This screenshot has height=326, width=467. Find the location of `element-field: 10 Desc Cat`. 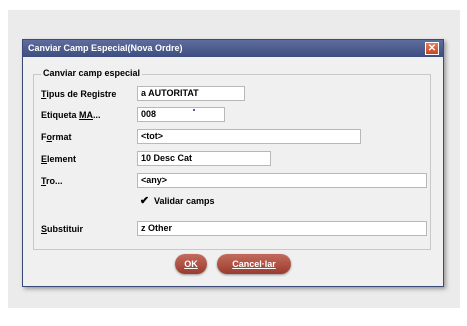

element-field: 10 Desc Cat is located at coordinates (204, 158).